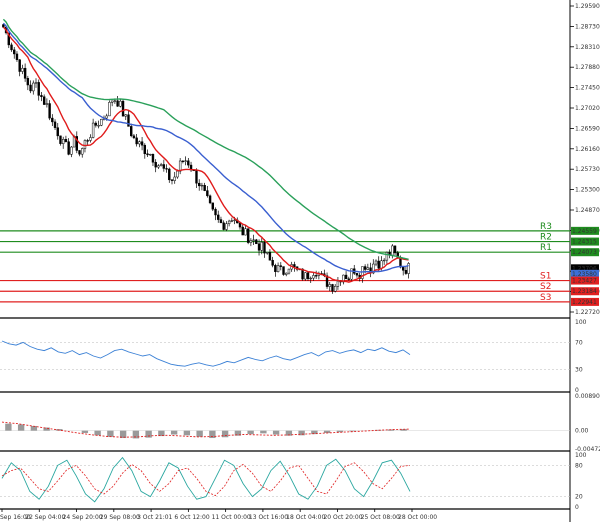 The height and width of the screenshot is (522, 600). What do you see at coordinates (546, 248) in the screenshot?
I see `level-label-r1: R1` at bounding box center [546, 248].